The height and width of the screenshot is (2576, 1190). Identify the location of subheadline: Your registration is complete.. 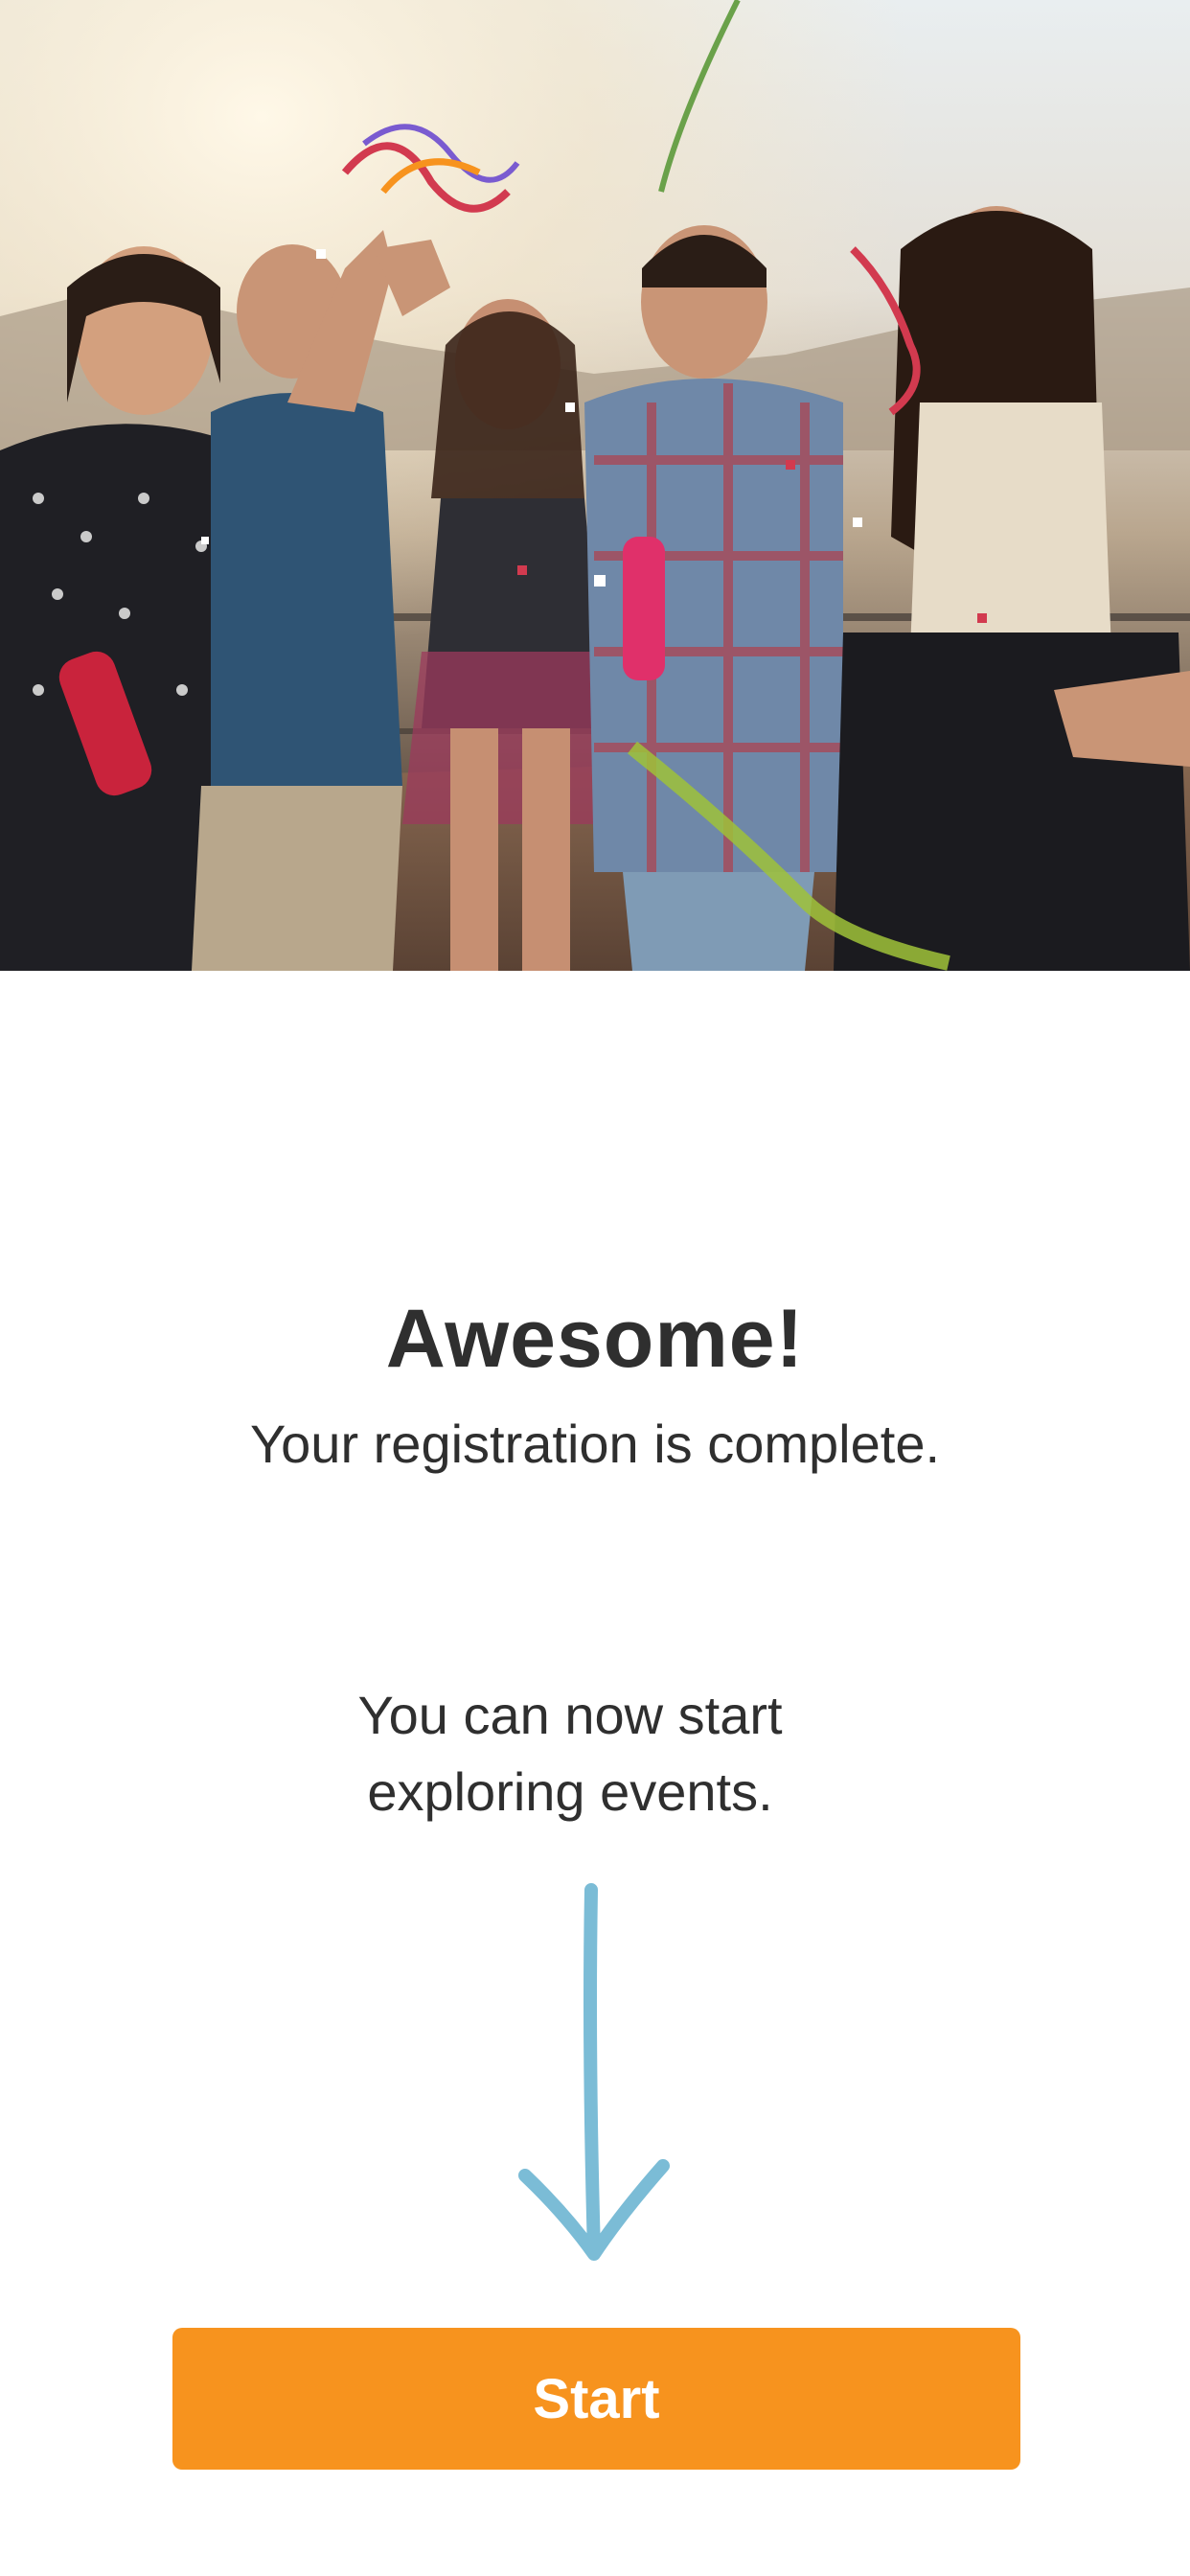
(595, 1444).